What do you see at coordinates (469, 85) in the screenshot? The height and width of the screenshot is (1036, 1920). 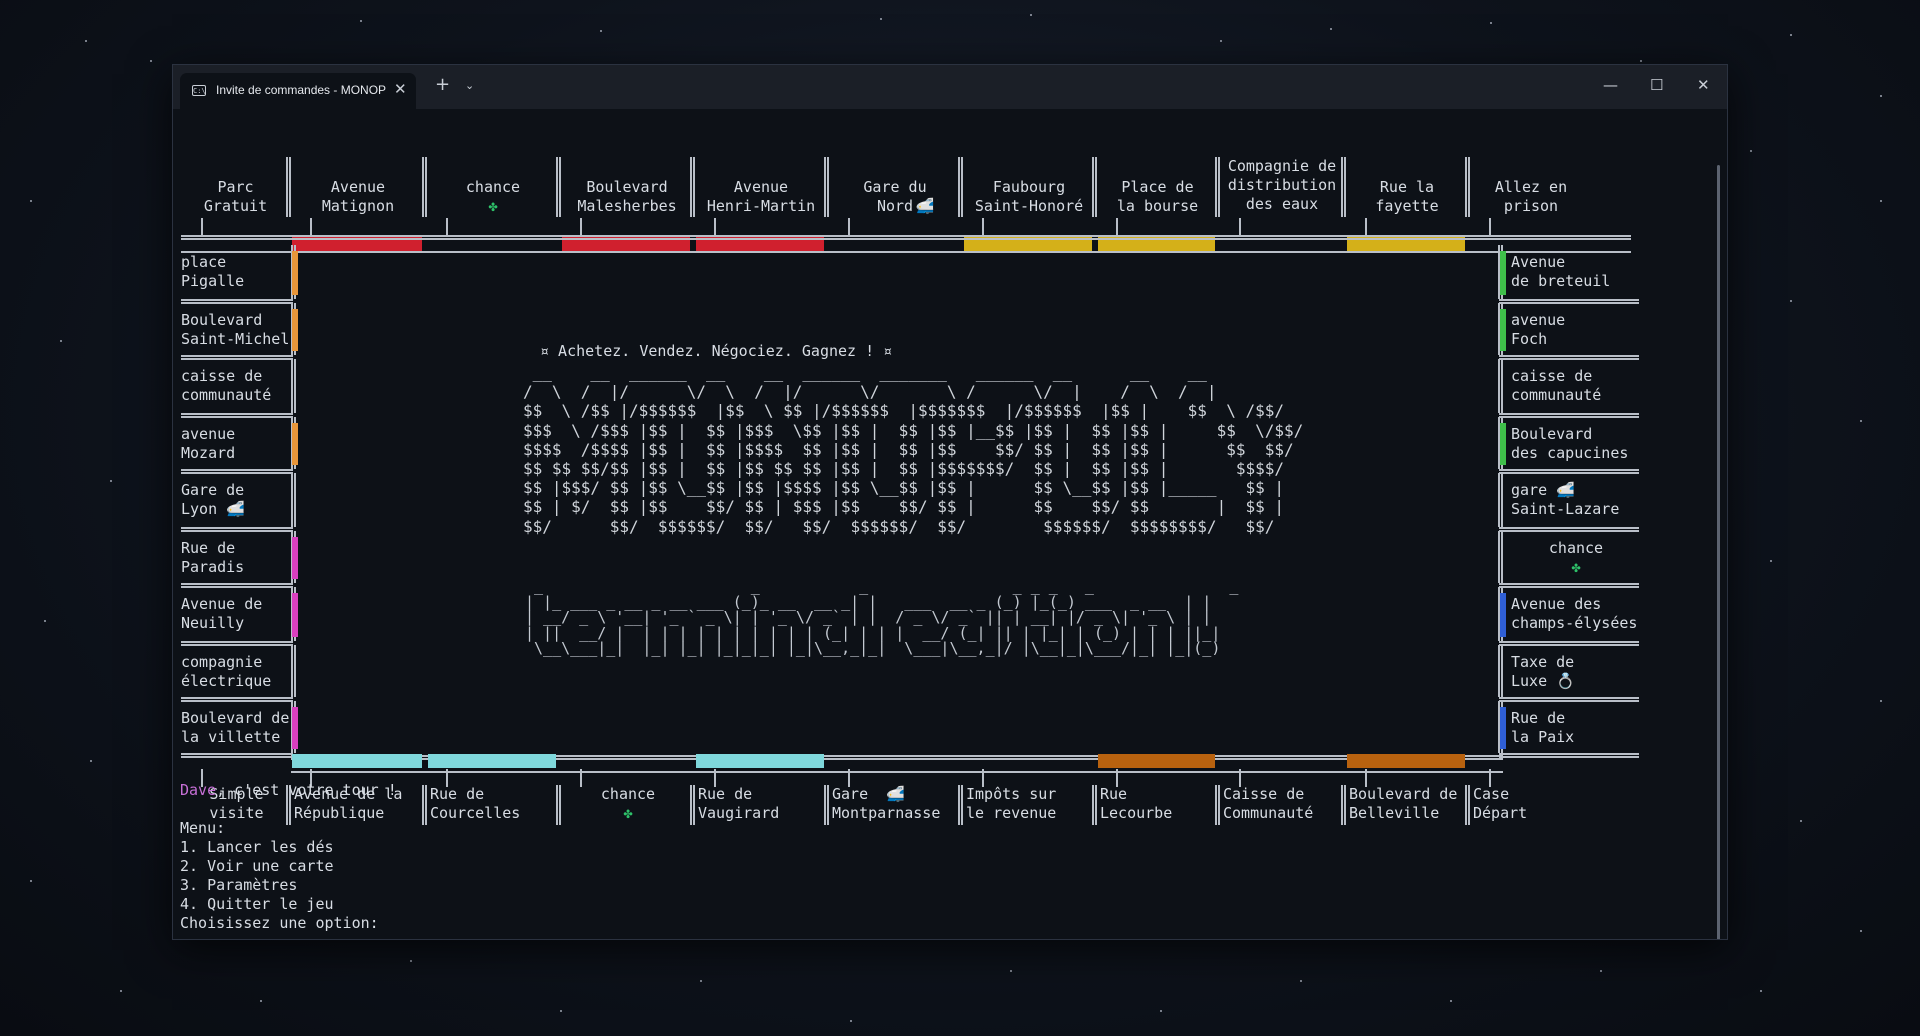 I see `chevron-down-icon: ⌄` at bounding box center [469, 85].